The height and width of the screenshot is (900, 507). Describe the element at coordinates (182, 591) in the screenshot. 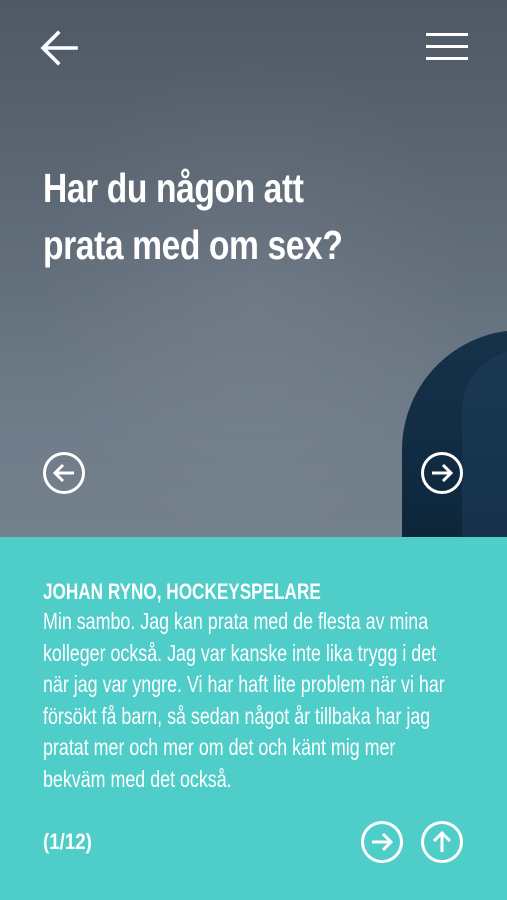

I see `answer-author: JOHAN RYNO, HOCKEYSPELARE` at that location.